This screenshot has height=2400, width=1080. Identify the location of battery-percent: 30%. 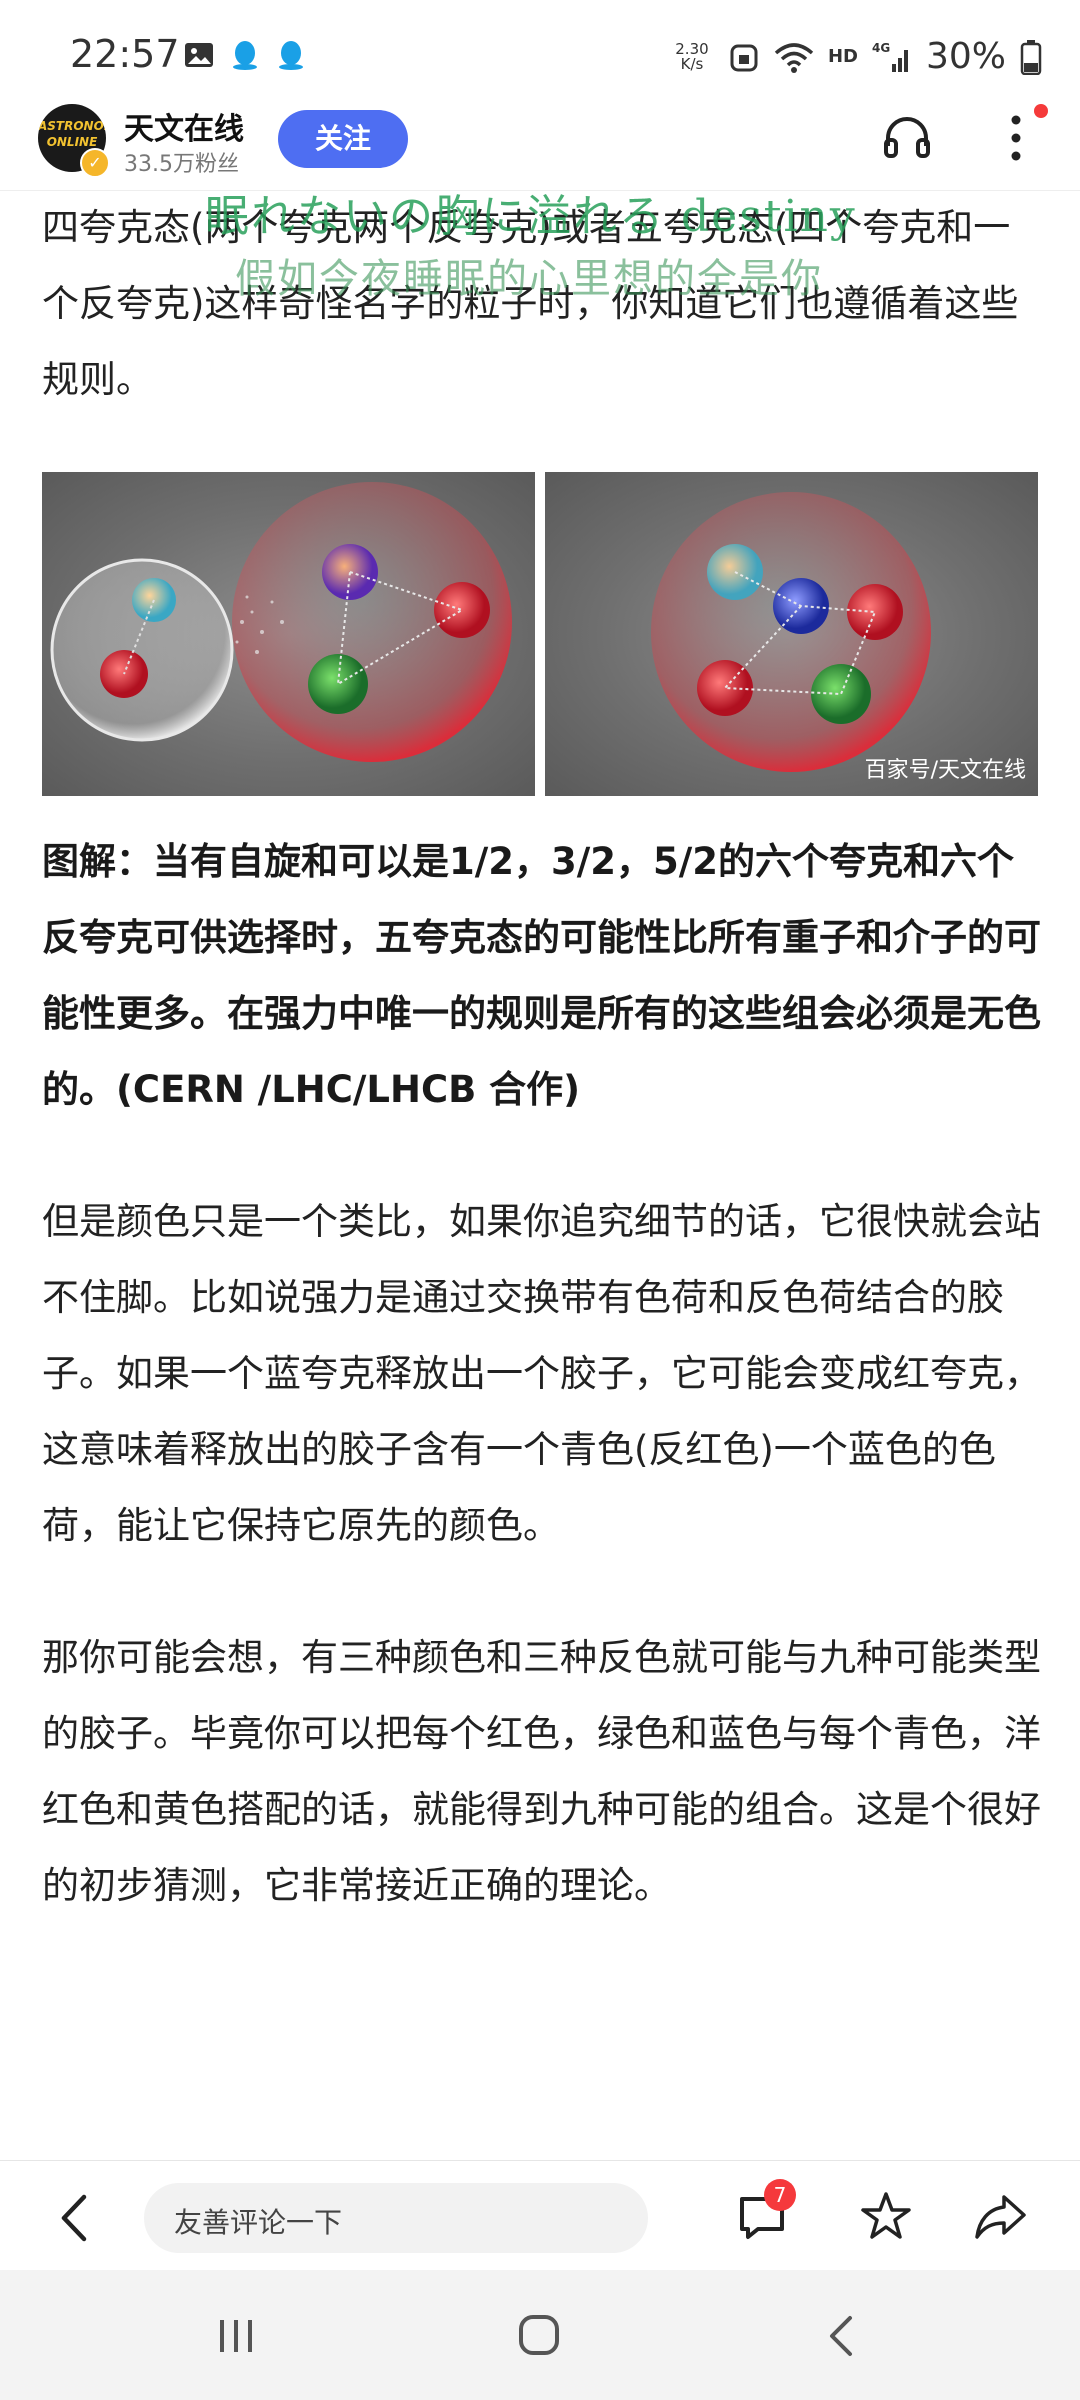
(965, 56).